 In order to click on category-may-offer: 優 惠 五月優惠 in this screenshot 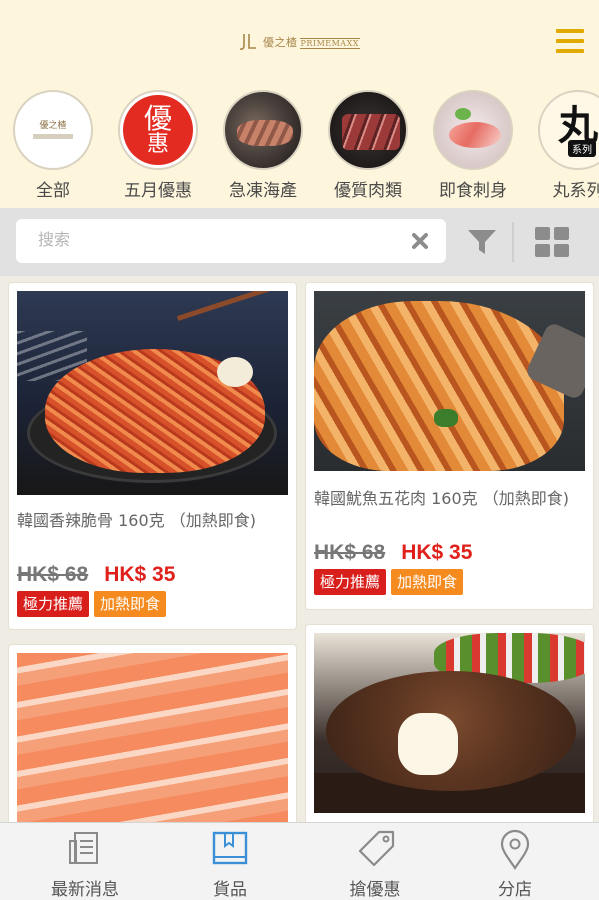, I will do `click(158, 145)`.